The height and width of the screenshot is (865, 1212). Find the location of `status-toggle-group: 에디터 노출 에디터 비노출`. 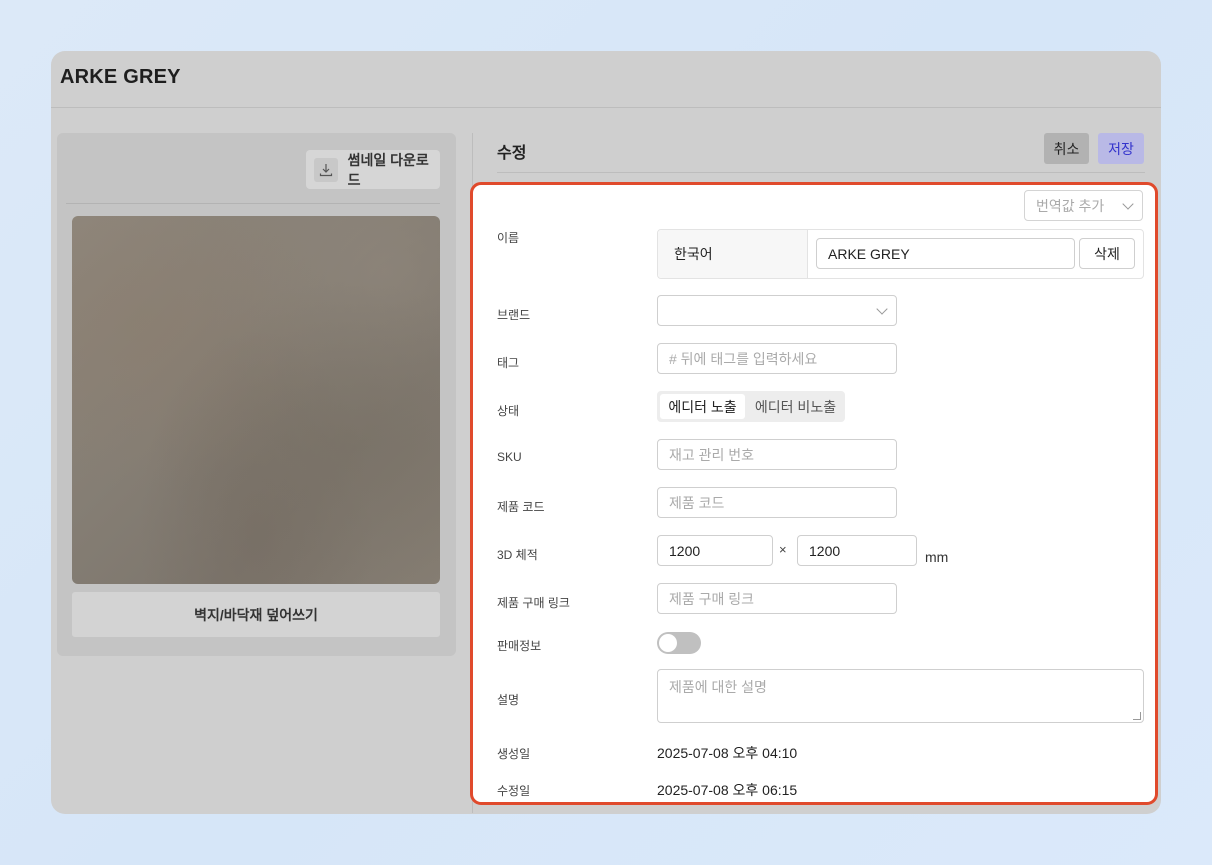

status-toggle-group: 에디터 노출 에디터 비노출 is located at coordinates (751, 406).